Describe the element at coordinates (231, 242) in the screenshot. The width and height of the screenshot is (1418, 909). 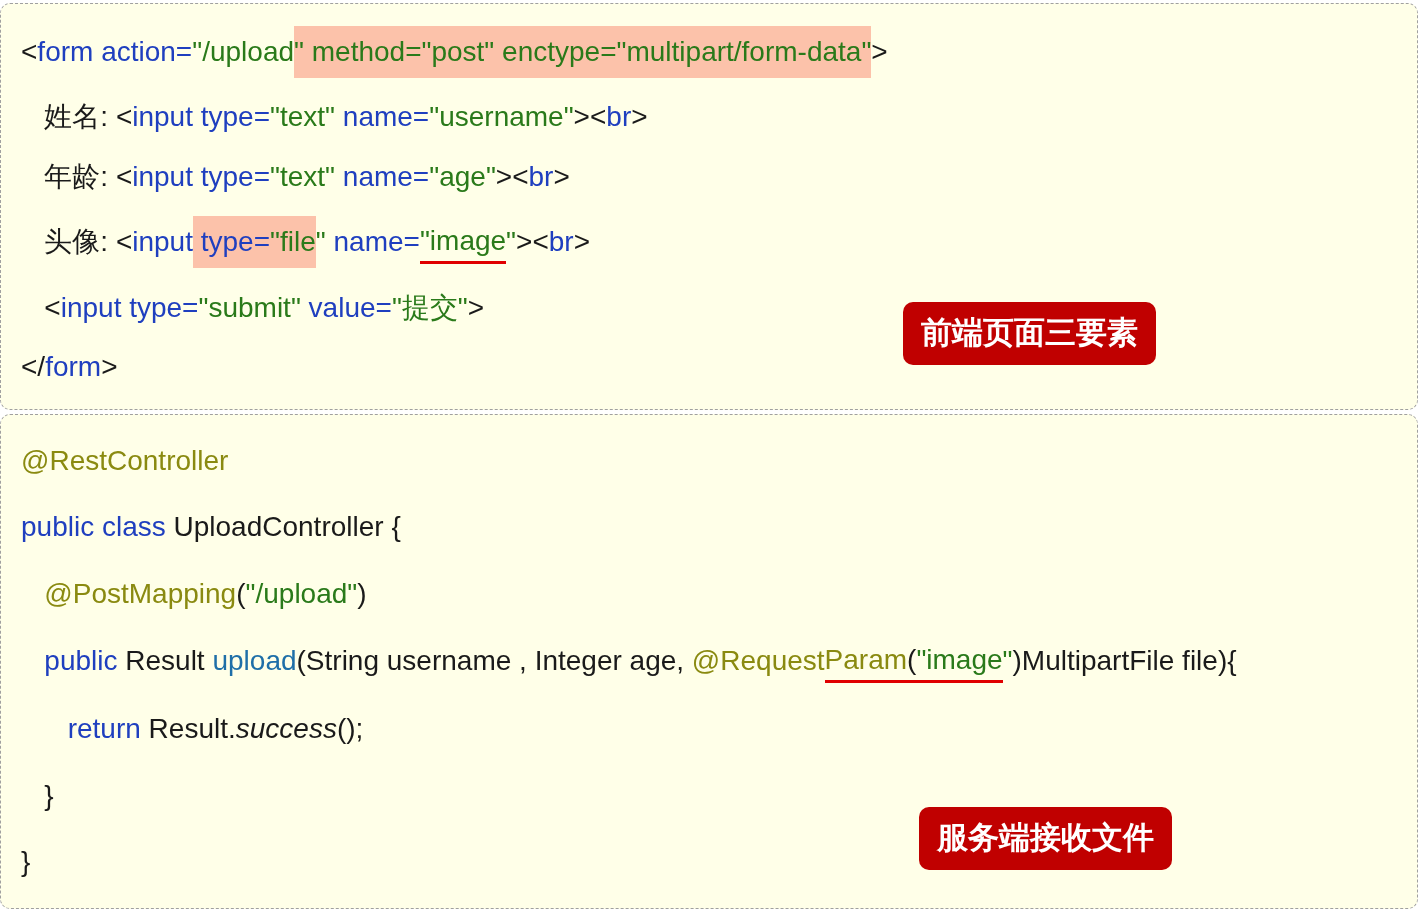
I see `highlighted-code: type=` at that location.